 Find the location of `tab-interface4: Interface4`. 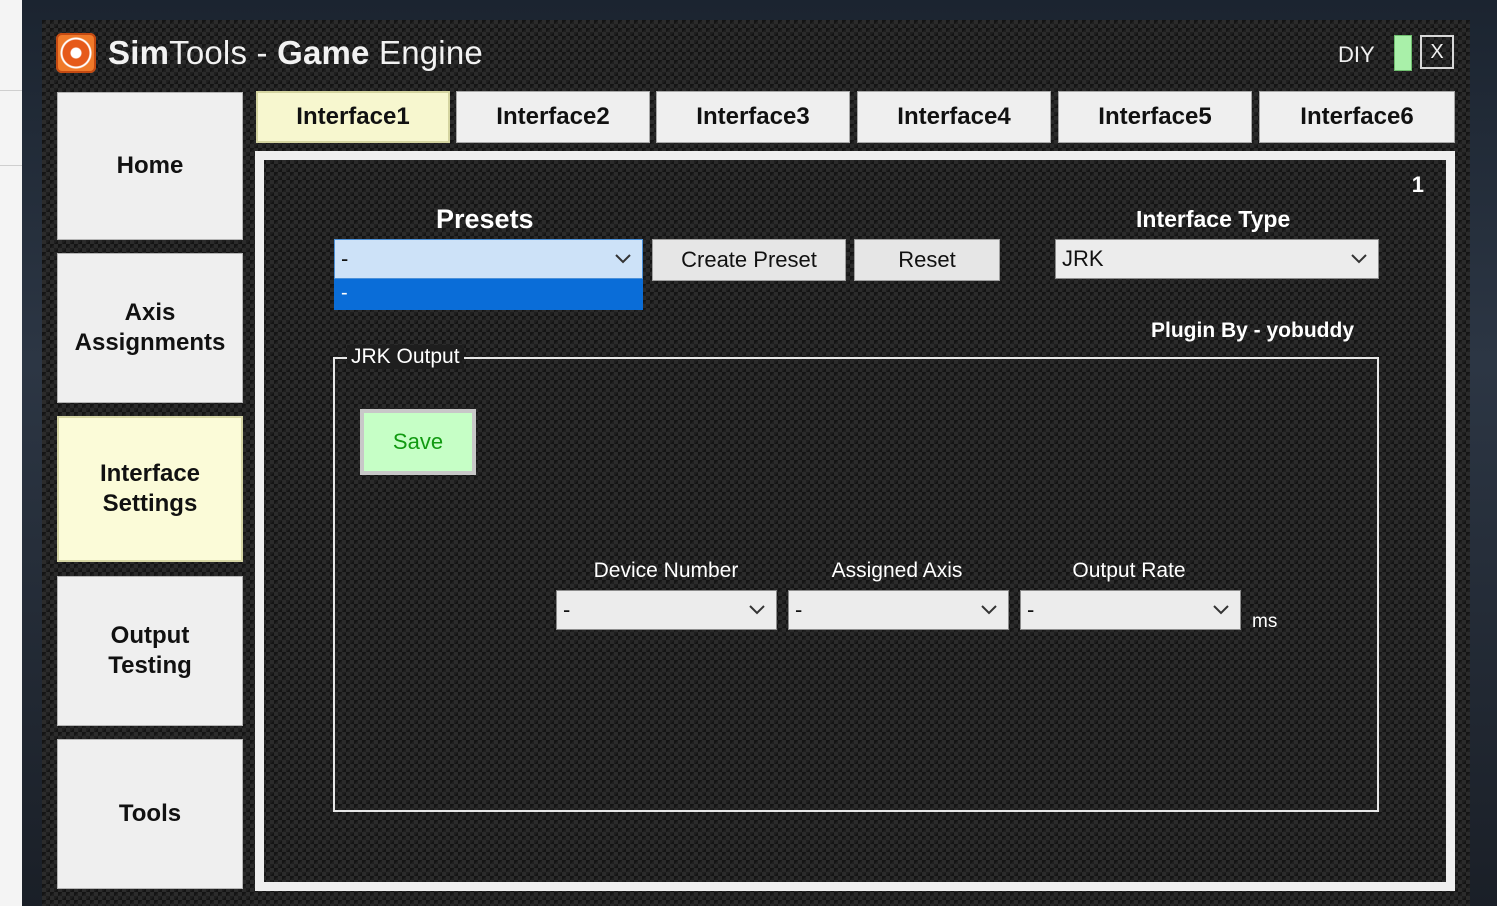

tab-interface4: Interface4 is located at coordinates (954, 117).